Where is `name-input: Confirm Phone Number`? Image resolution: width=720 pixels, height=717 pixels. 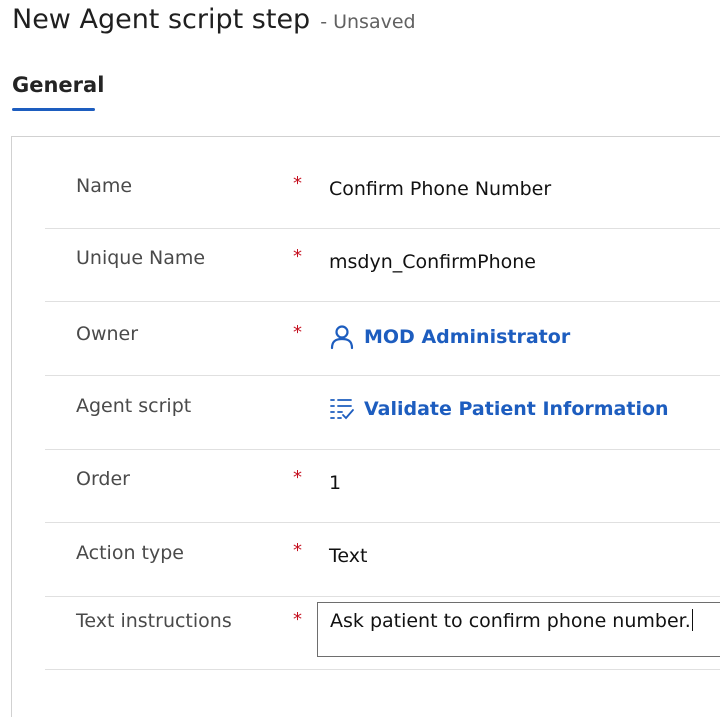 name-input: Confirm Phone Number is located at coordinates (440, 189).